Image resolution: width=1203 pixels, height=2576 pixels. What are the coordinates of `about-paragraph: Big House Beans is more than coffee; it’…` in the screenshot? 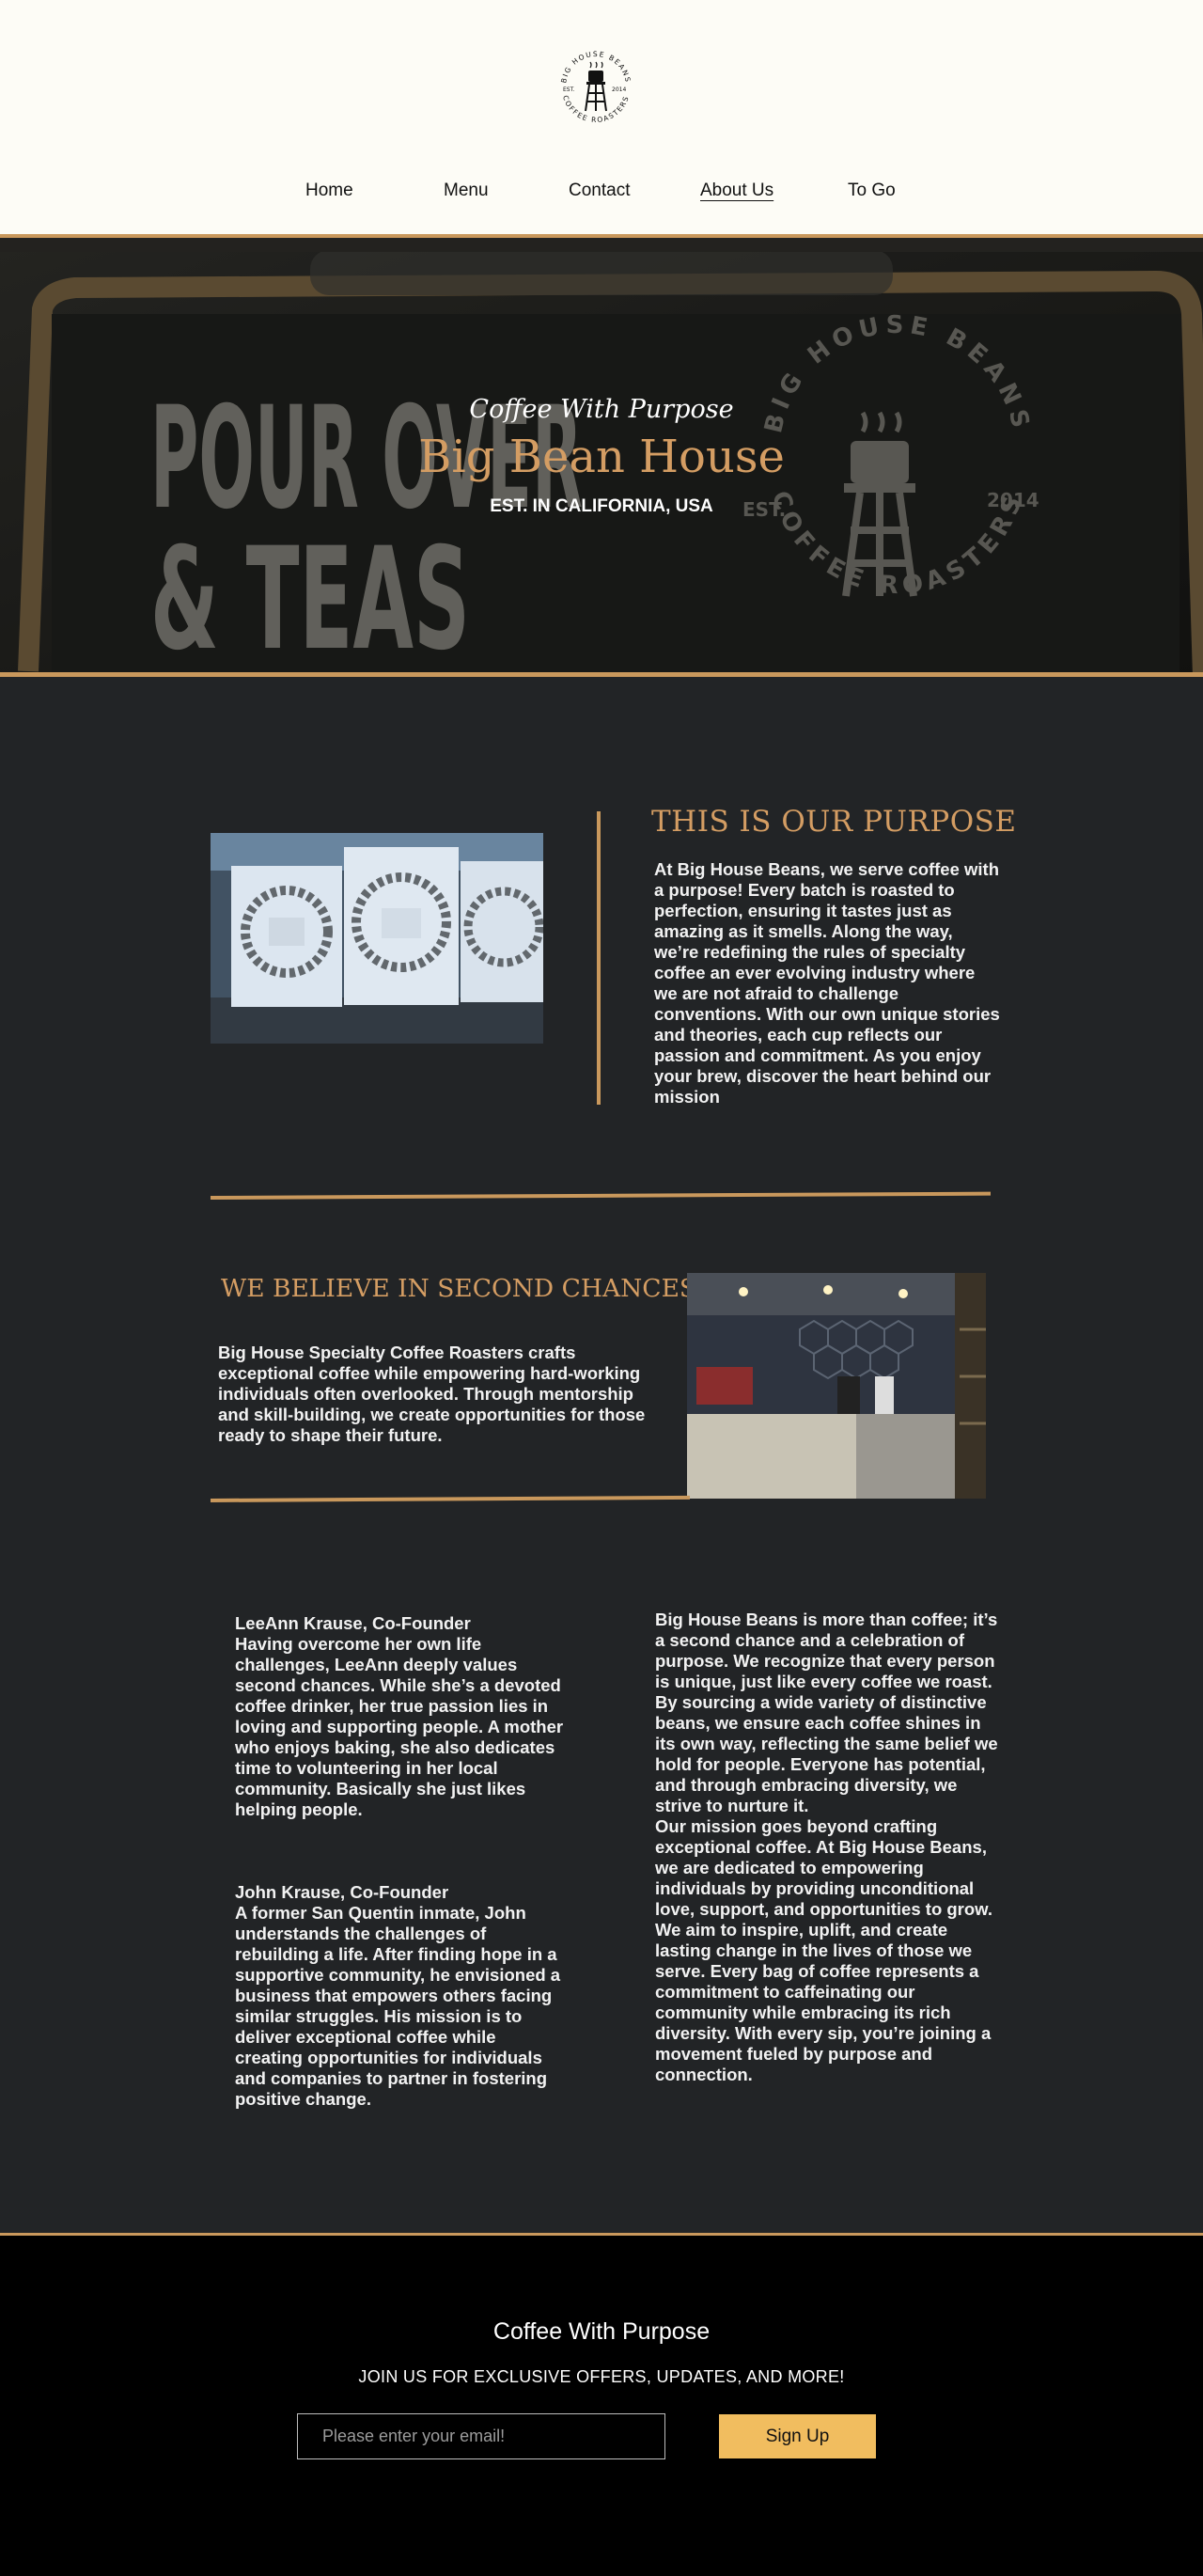 It's located at (826, 1713).